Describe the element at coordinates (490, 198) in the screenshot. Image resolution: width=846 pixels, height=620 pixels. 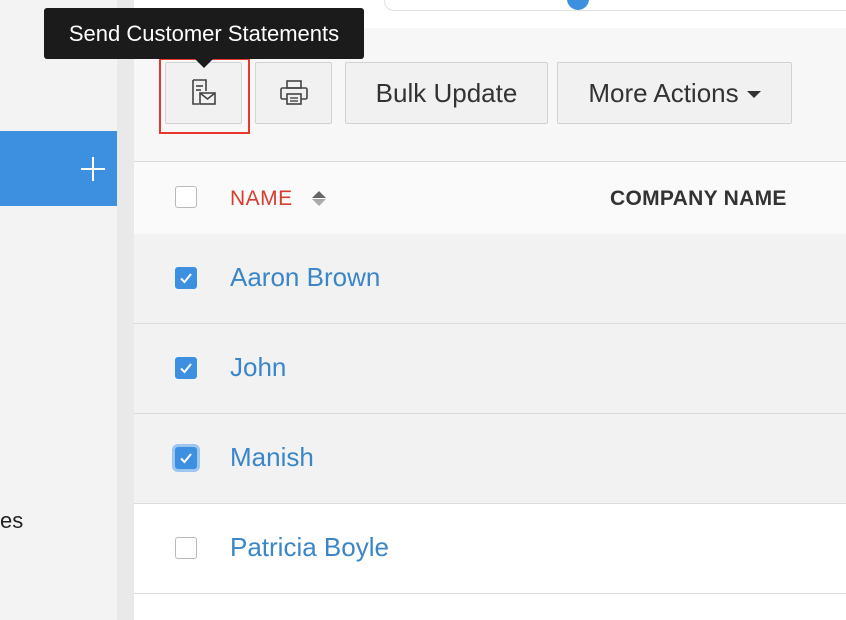
I see `table-header: NAME COMPANY NAME` at that location.